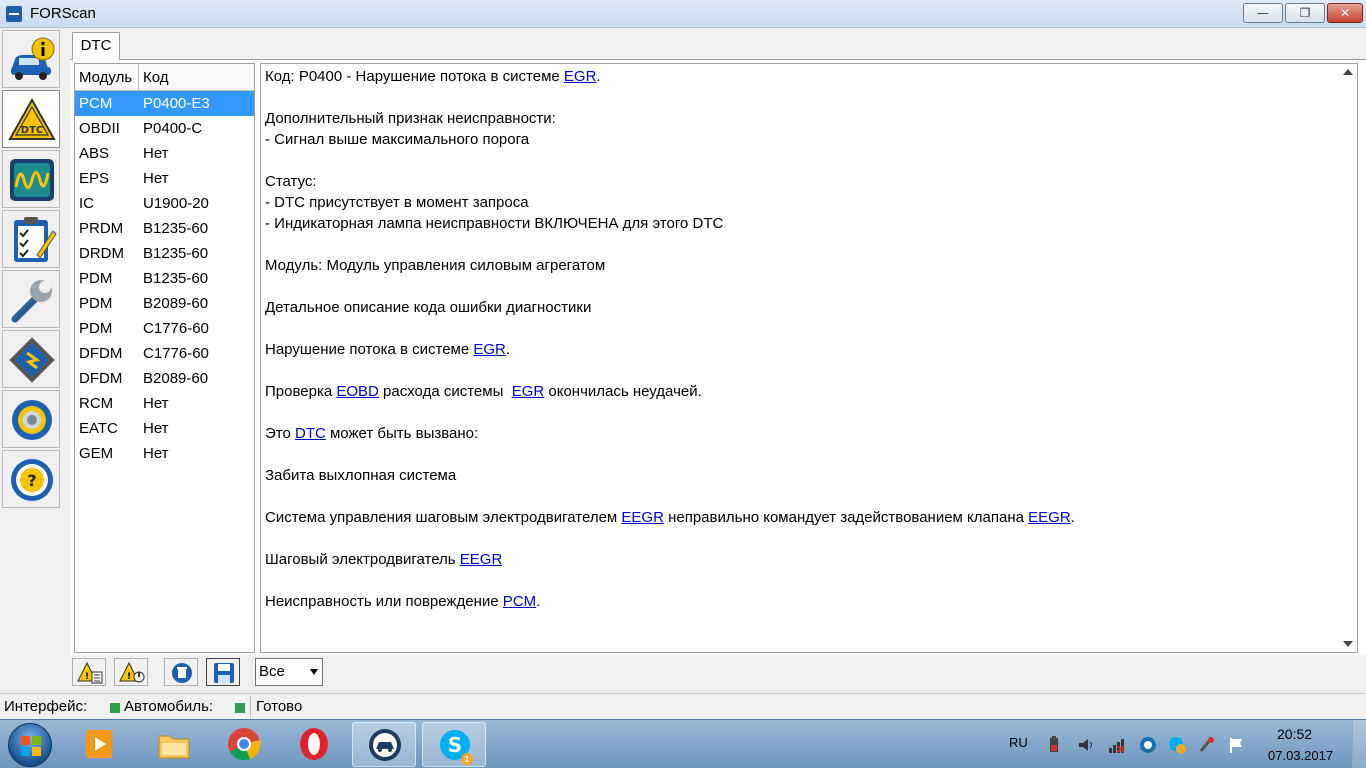 Image resolution: width=1366 pixels, height=768 pixels. I want to click on dtc-table-header: Модуль Код, so click(164, 77).